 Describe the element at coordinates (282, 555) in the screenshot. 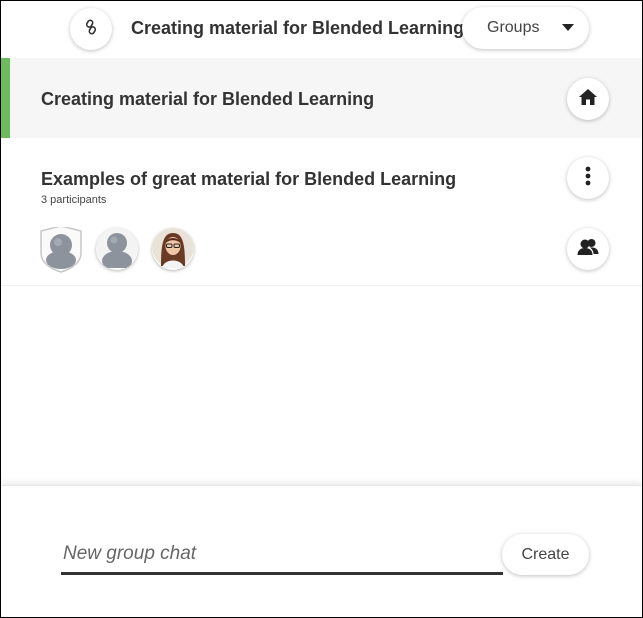

I see `new-group-chat-input` at that location.